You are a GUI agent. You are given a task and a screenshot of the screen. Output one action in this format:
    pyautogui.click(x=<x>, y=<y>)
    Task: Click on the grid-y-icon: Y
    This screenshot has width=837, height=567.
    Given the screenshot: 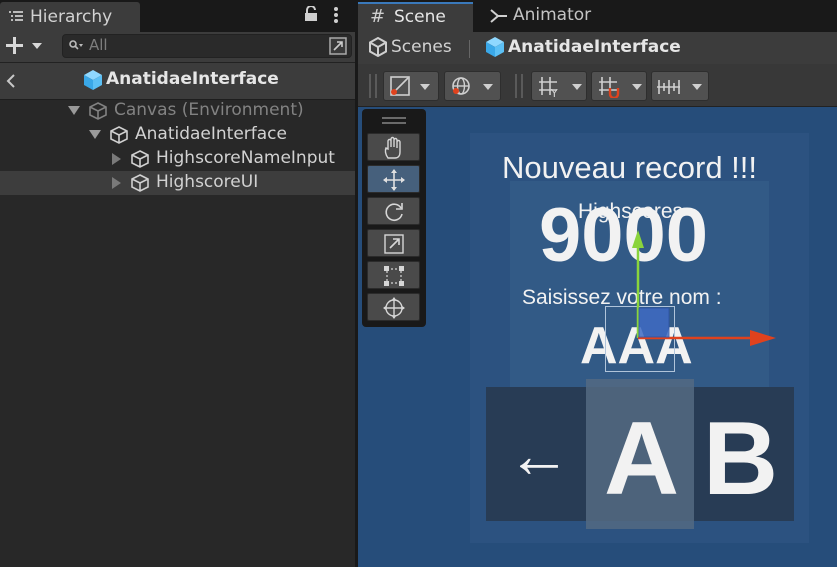 What is the action you would take?
    pyautogui.click(x=560, y=87)
    